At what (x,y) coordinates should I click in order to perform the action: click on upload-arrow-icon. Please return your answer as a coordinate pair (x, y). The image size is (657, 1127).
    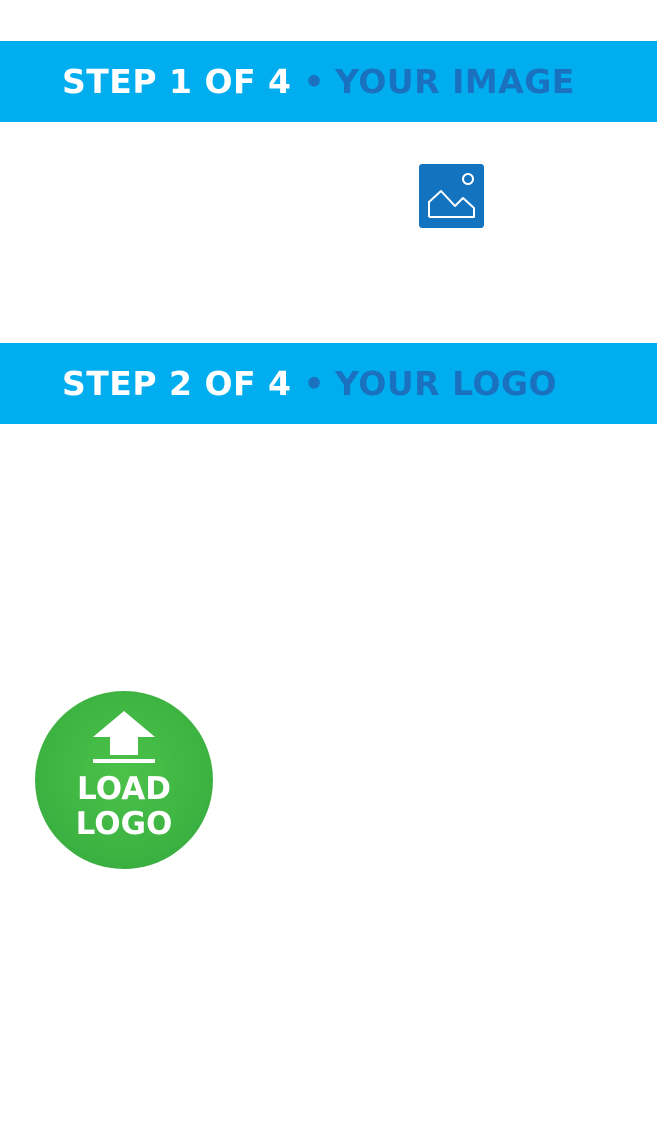
    Looking at the image, I should click on (124, 737).